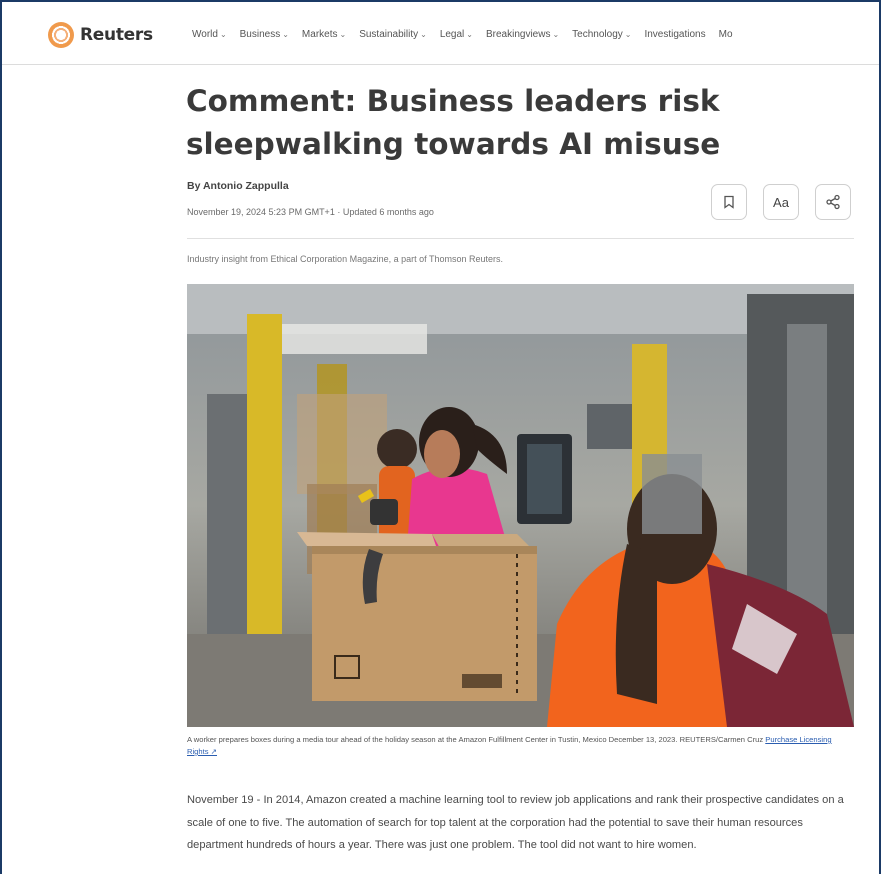 This screenshot has width=881, height=874. Describe the element at coordinates (61, 35) in the screenshot. I see `reuters-logo-icon` at that location.